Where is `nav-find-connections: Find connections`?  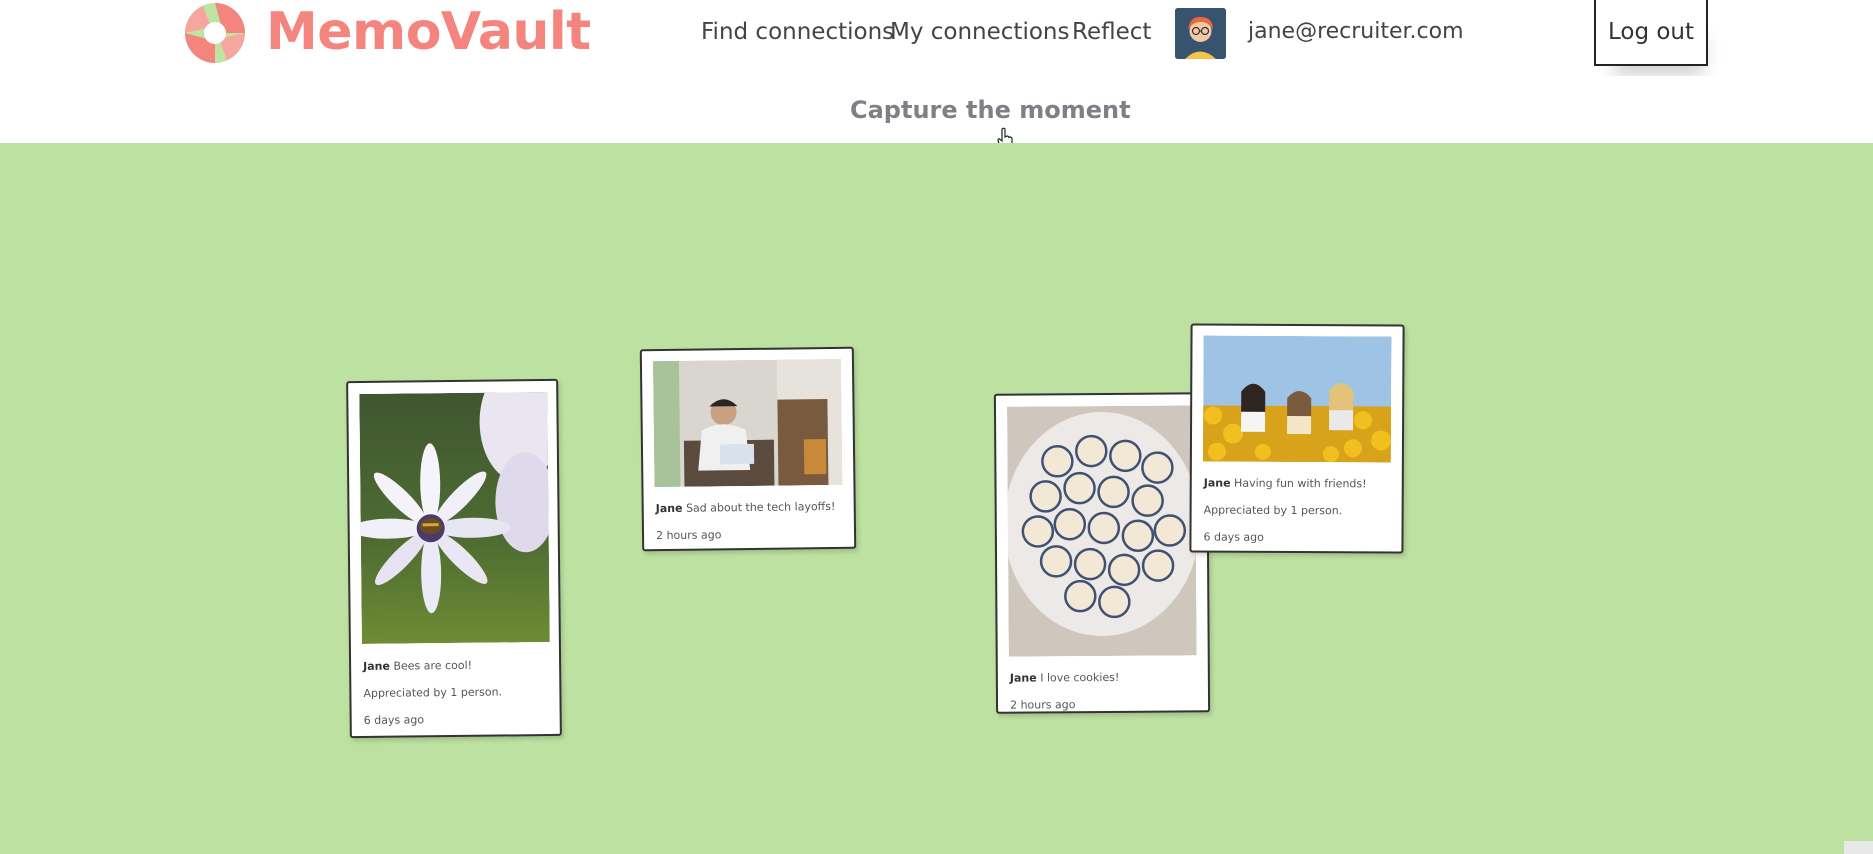 nav-find-connections: Find connections is located at coordinates (797, 32).